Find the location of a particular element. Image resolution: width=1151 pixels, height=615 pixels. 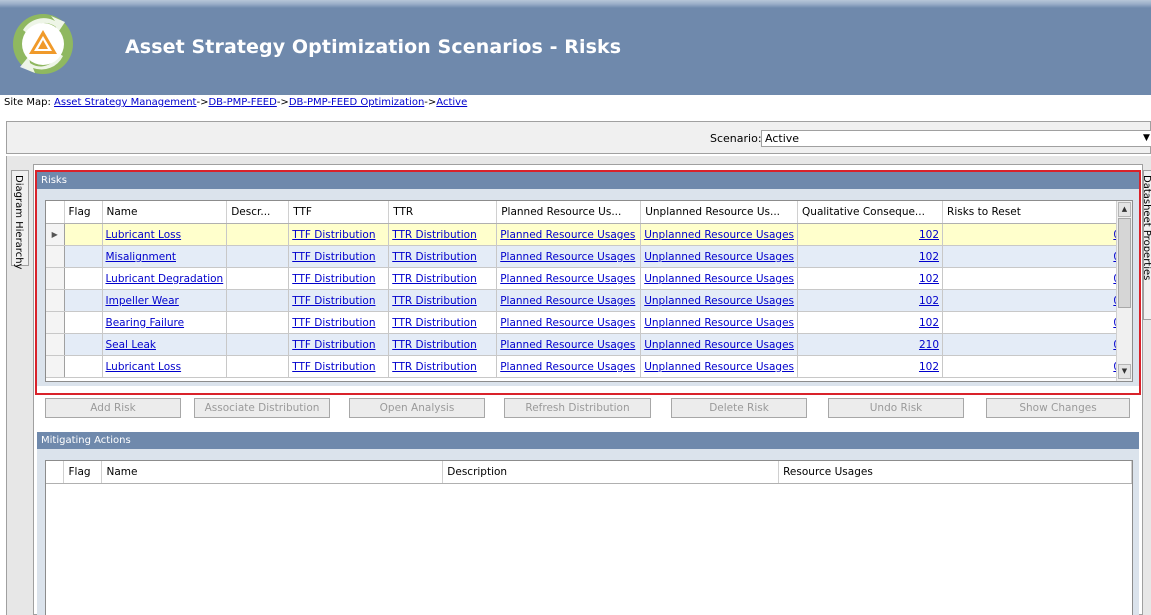

risk-name-link: Seal Leak is located at coordinates (131, 345).